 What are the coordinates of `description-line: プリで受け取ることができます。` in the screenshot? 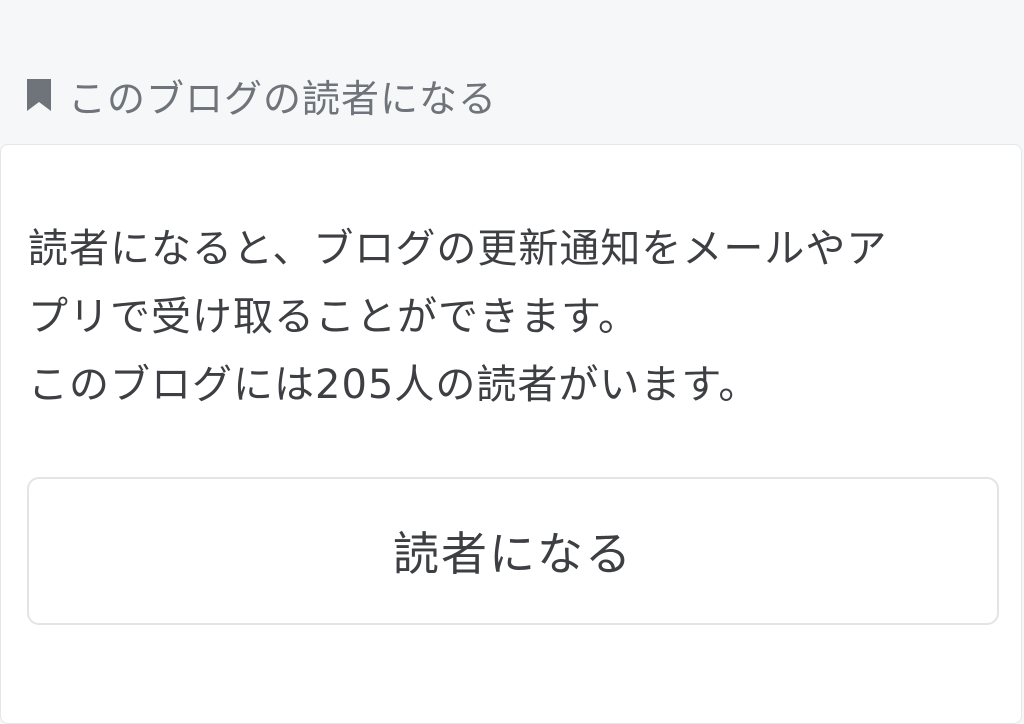 It's located at (333, 317).